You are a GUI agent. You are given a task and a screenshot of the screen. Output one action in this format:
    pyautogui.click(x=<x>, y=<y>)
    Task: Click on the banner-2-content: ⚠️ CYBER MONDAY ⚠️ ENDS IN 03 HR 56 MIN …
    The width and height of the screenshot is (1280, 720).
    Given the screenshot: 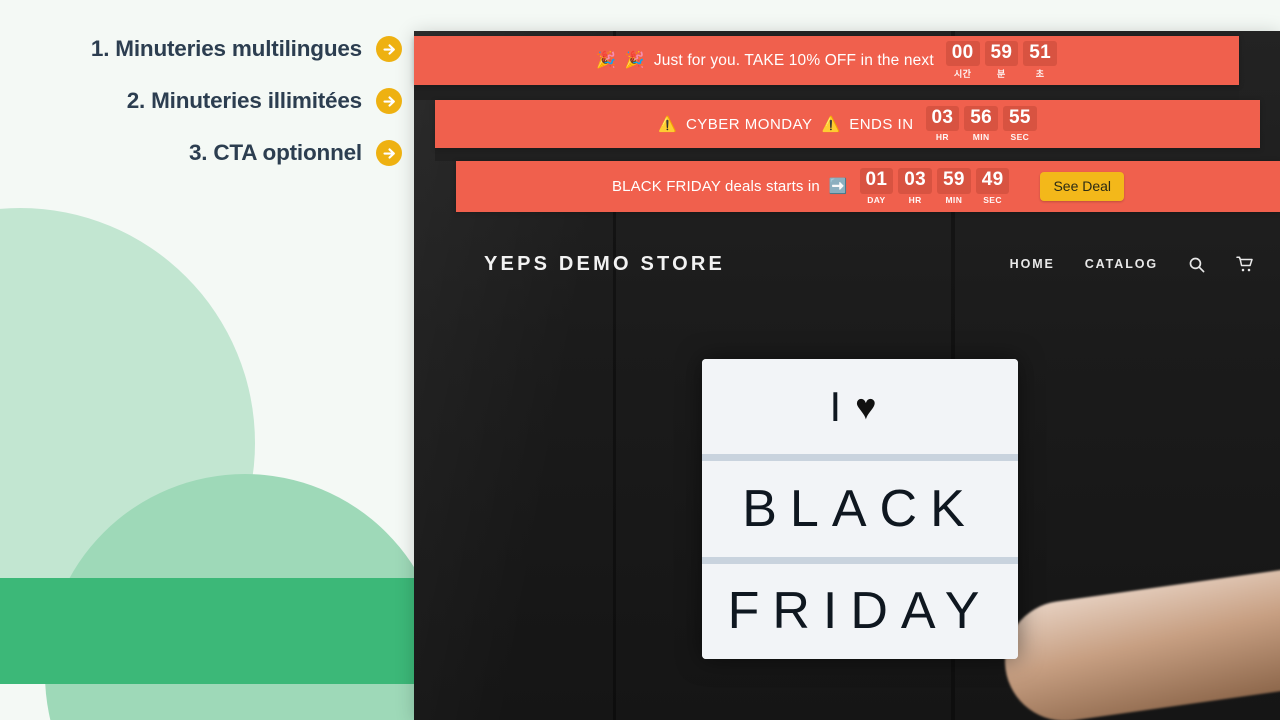 What is the action you would take?
    pyautogui.click(x=847, y=124)
    